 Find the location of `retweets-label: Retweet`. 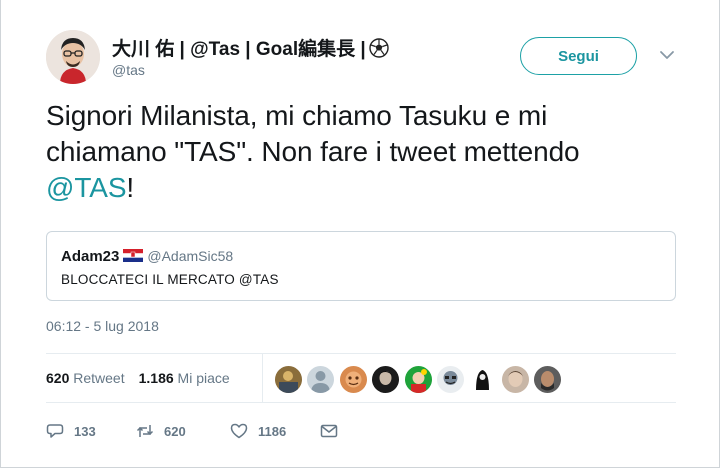

retweets-label: Retweet is located at coordinates (99, 378).